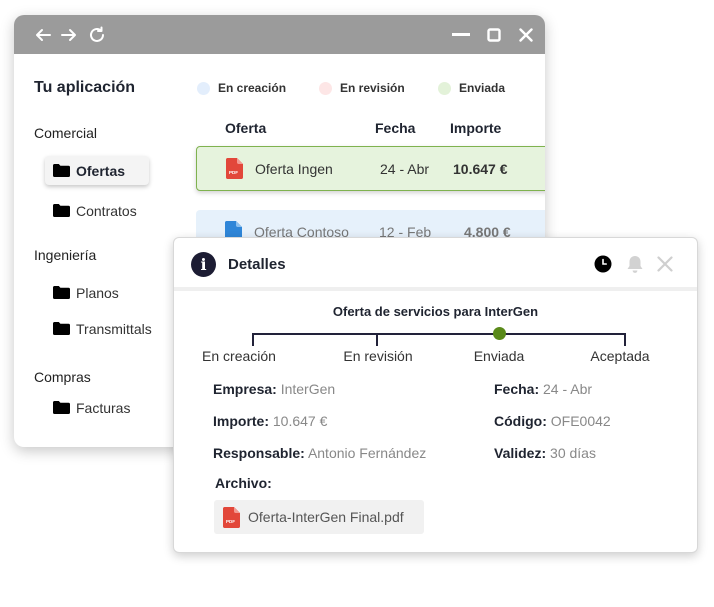 This screenshot has height=607, width=714. I want to click on window-titlebar, so click(279, 34).